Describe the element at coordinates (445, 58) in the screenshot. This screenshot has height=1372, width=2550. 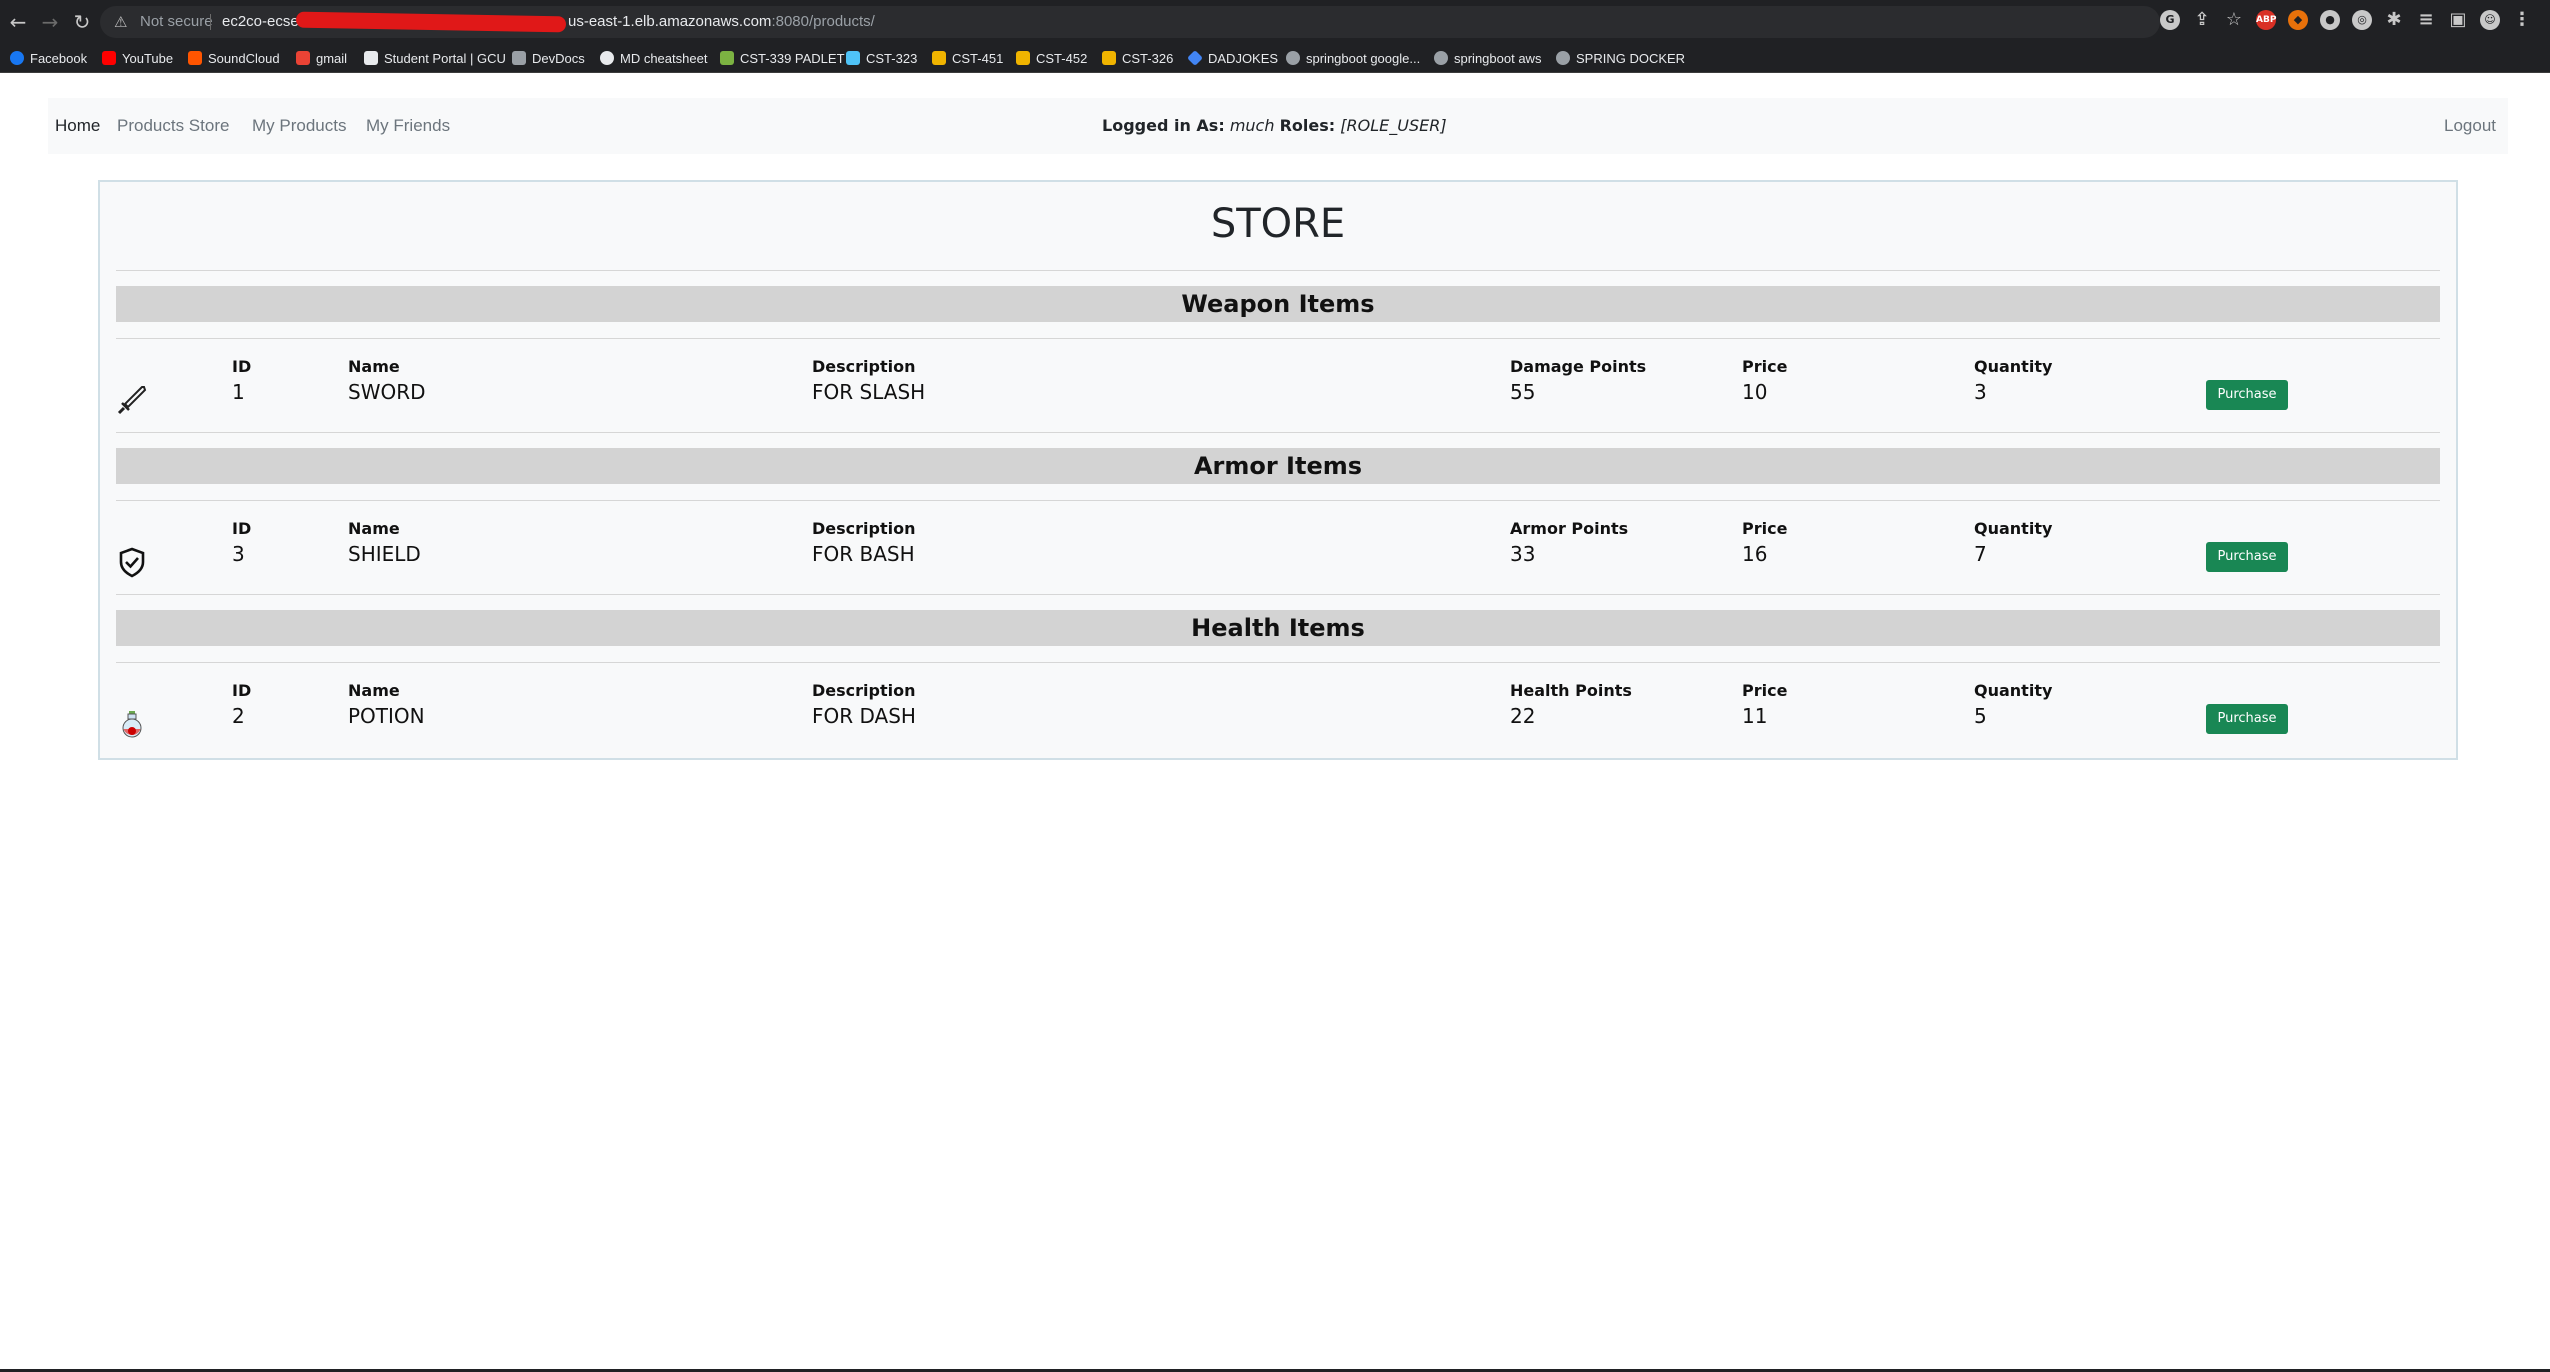
I see `bookmark-label: Student Portal | GCU` at that location.